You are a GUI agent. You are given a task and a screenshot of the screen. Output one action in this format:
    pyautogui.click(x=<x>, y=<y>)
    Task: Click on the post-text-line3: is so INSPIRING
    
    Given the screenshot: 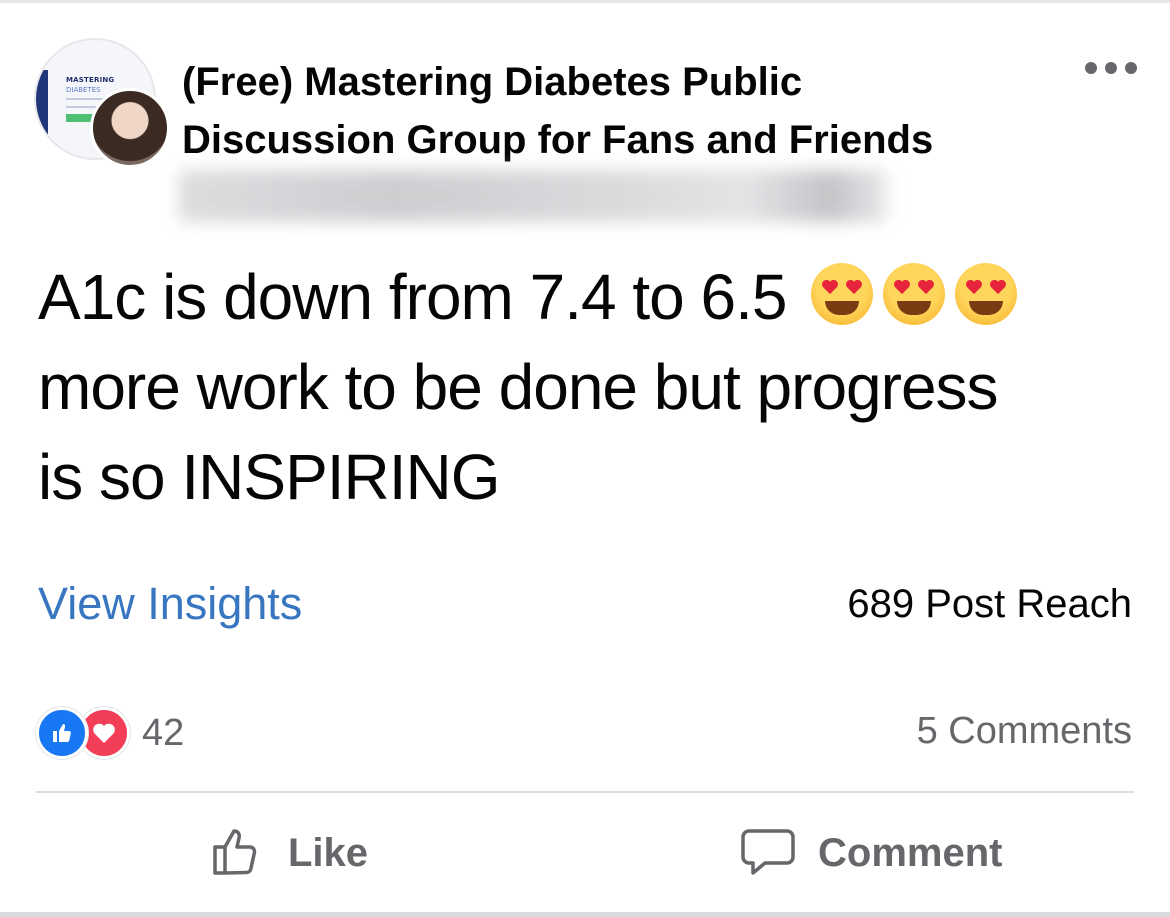 What is the action you would take?
    pyautogui.click(x=269, y=477)
    